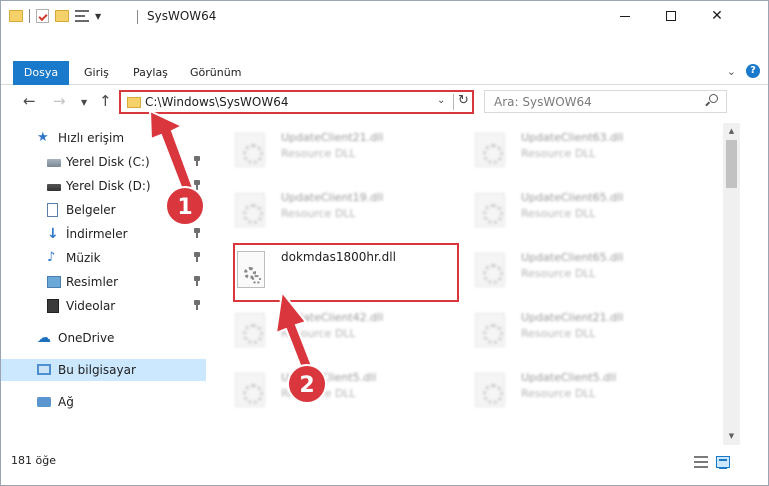  I want to click on scrollbar-thumb, so click(731, 164).